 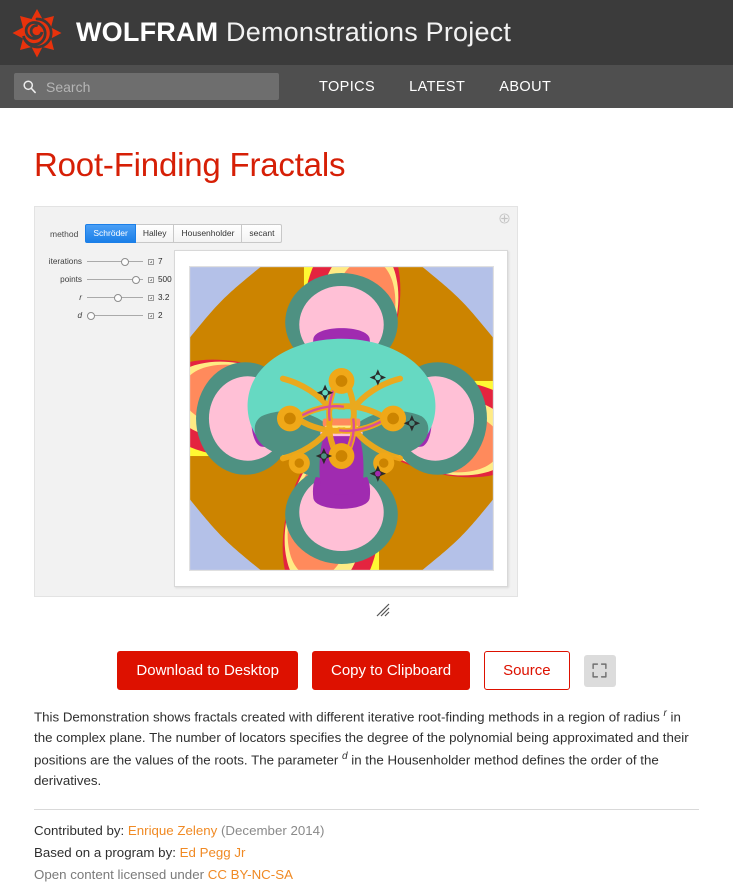 I want to click on page-title: Root-Finding Fractals, so click(x=190, y=164).